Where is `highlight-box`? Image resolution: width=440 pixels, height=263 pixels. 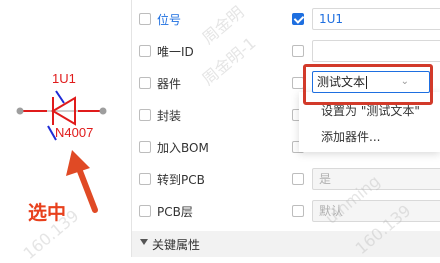
highlight-box is located at coordinates (368, 84).